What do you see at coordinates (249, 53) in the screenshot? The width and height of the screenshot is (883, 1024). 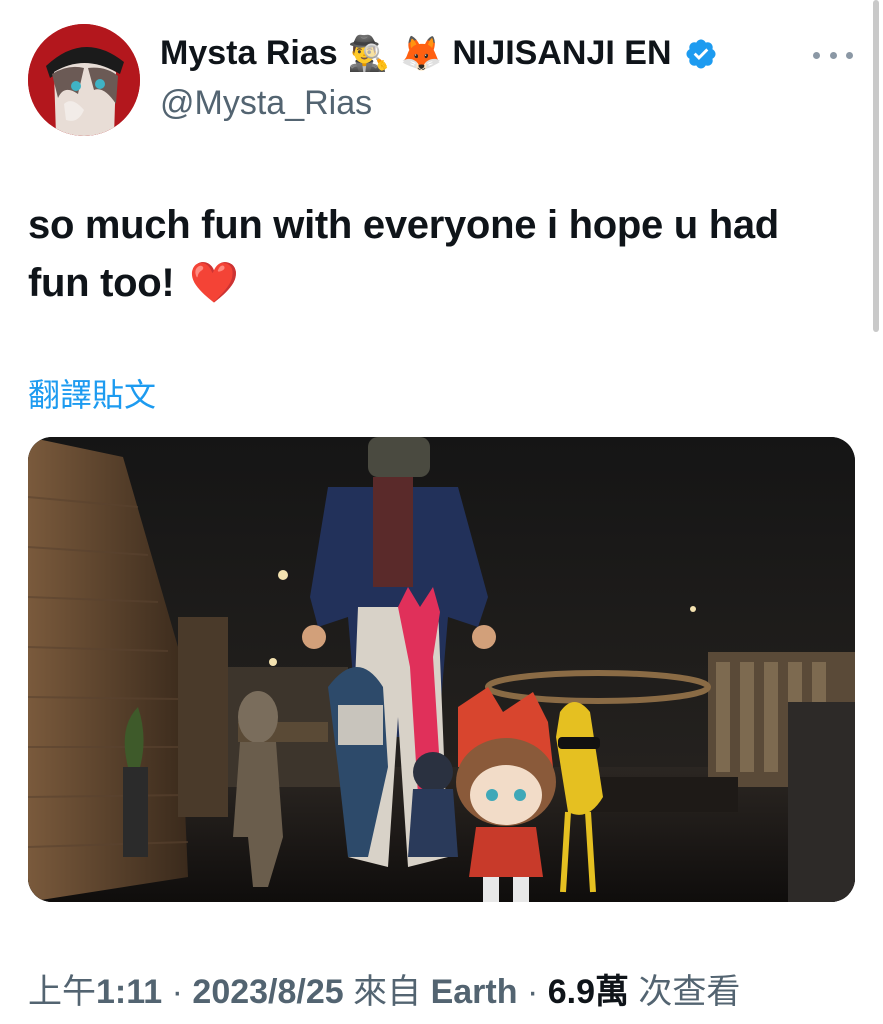 I see `display-name: Mysta Rias` at bounding box center [249, 53].